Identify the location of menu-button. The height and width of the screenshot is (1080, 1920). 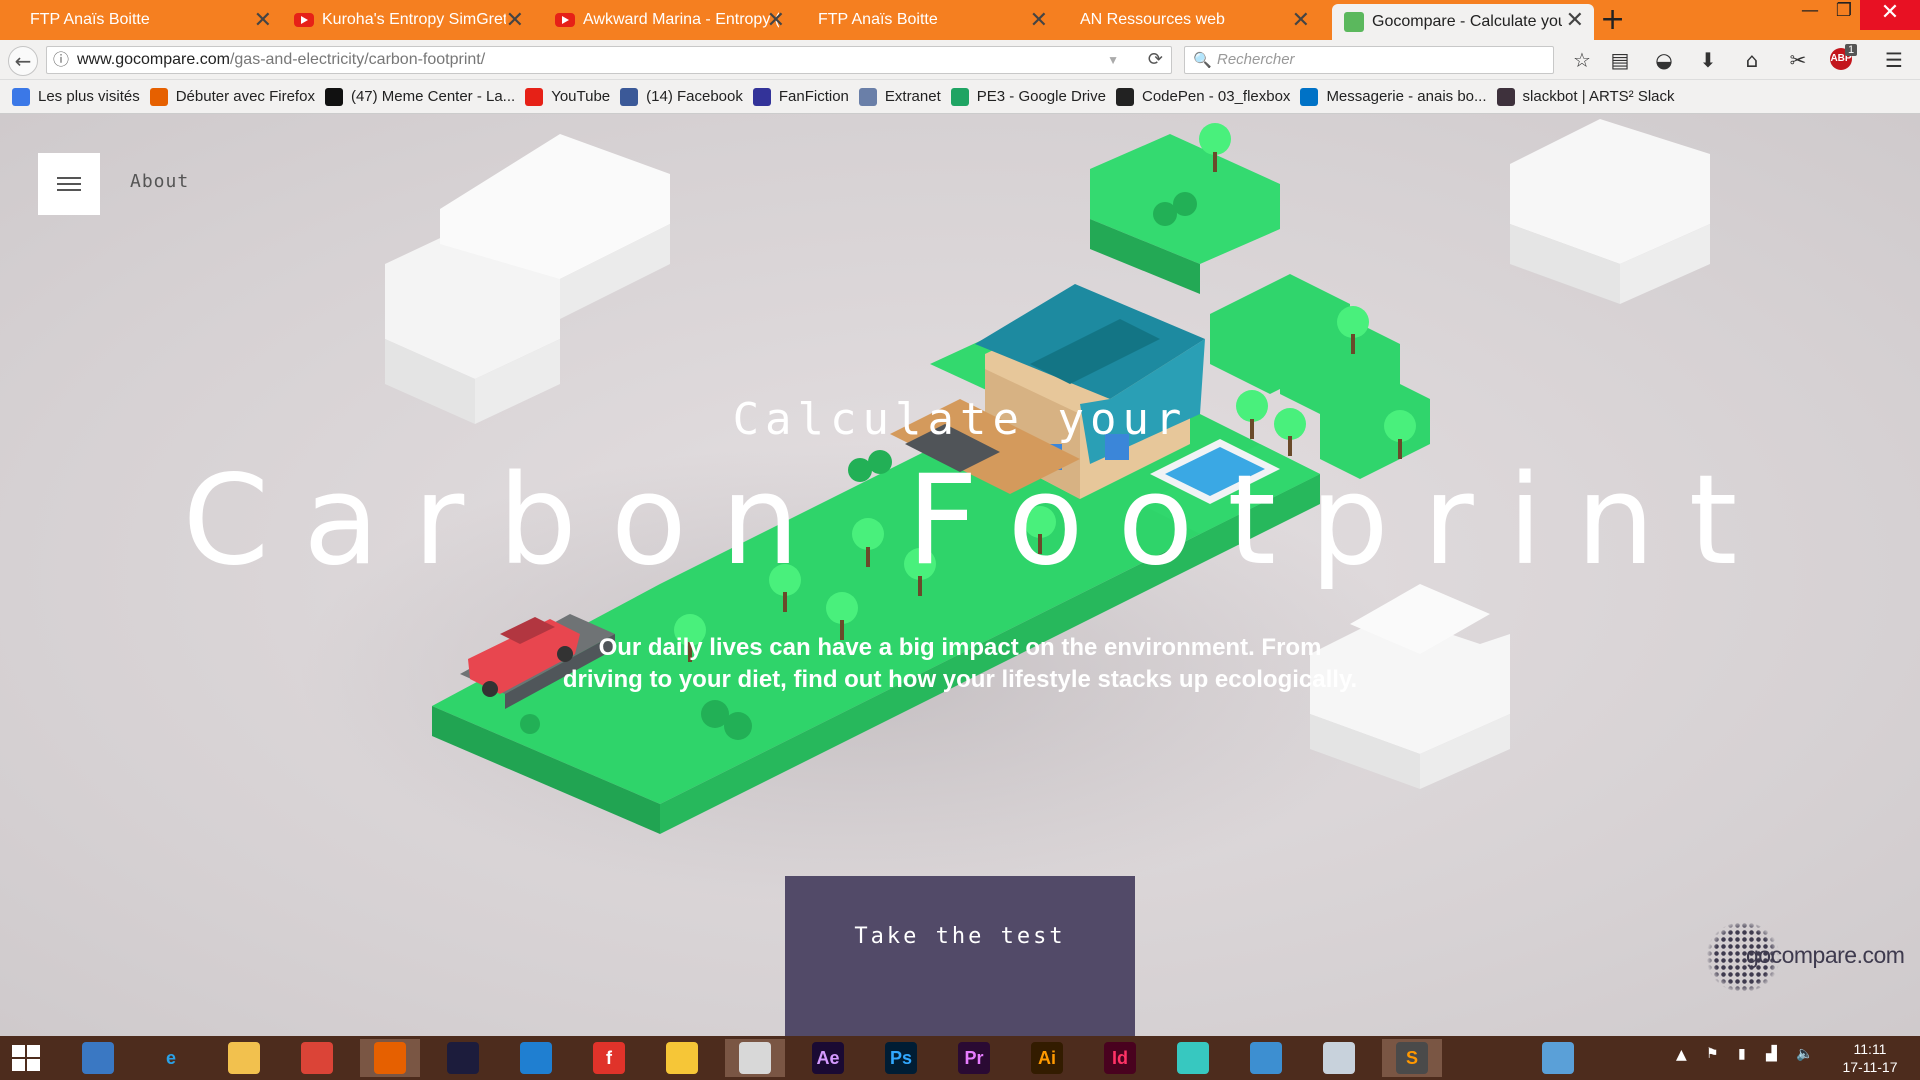
(69, 184).